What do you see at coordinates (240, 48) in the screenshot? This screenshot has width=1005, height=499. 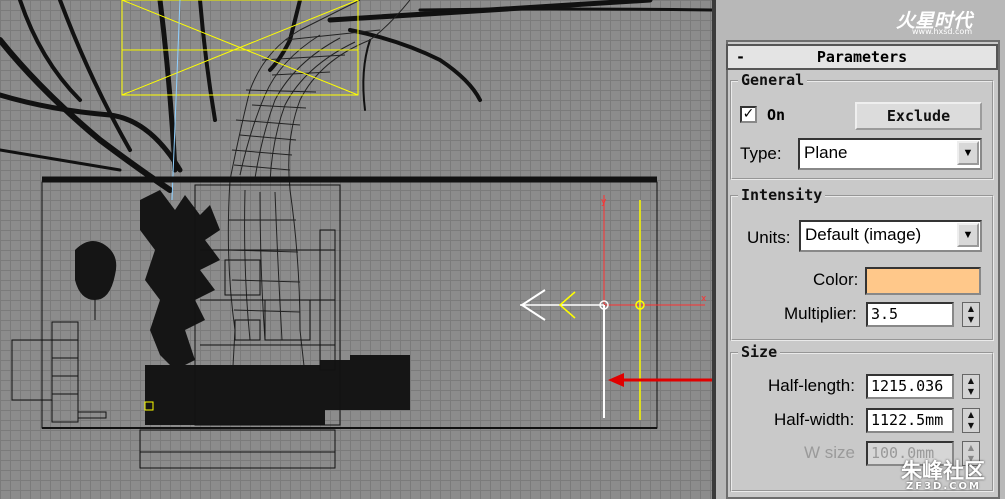 I see `selection-box` at bounding box center [240, 48].